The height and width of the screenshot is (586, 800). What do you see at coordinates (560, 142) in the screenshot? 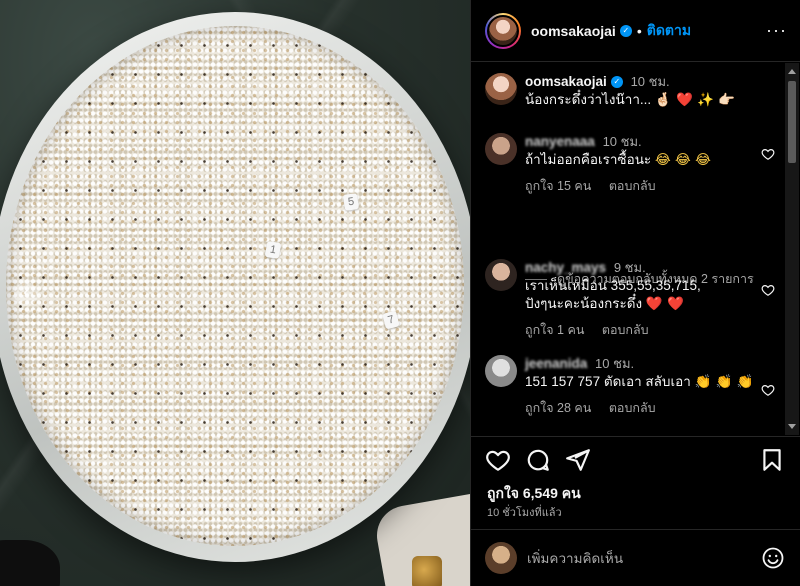
I see `commenter-username: nanyenaaa` at bounding box center [560, 142].